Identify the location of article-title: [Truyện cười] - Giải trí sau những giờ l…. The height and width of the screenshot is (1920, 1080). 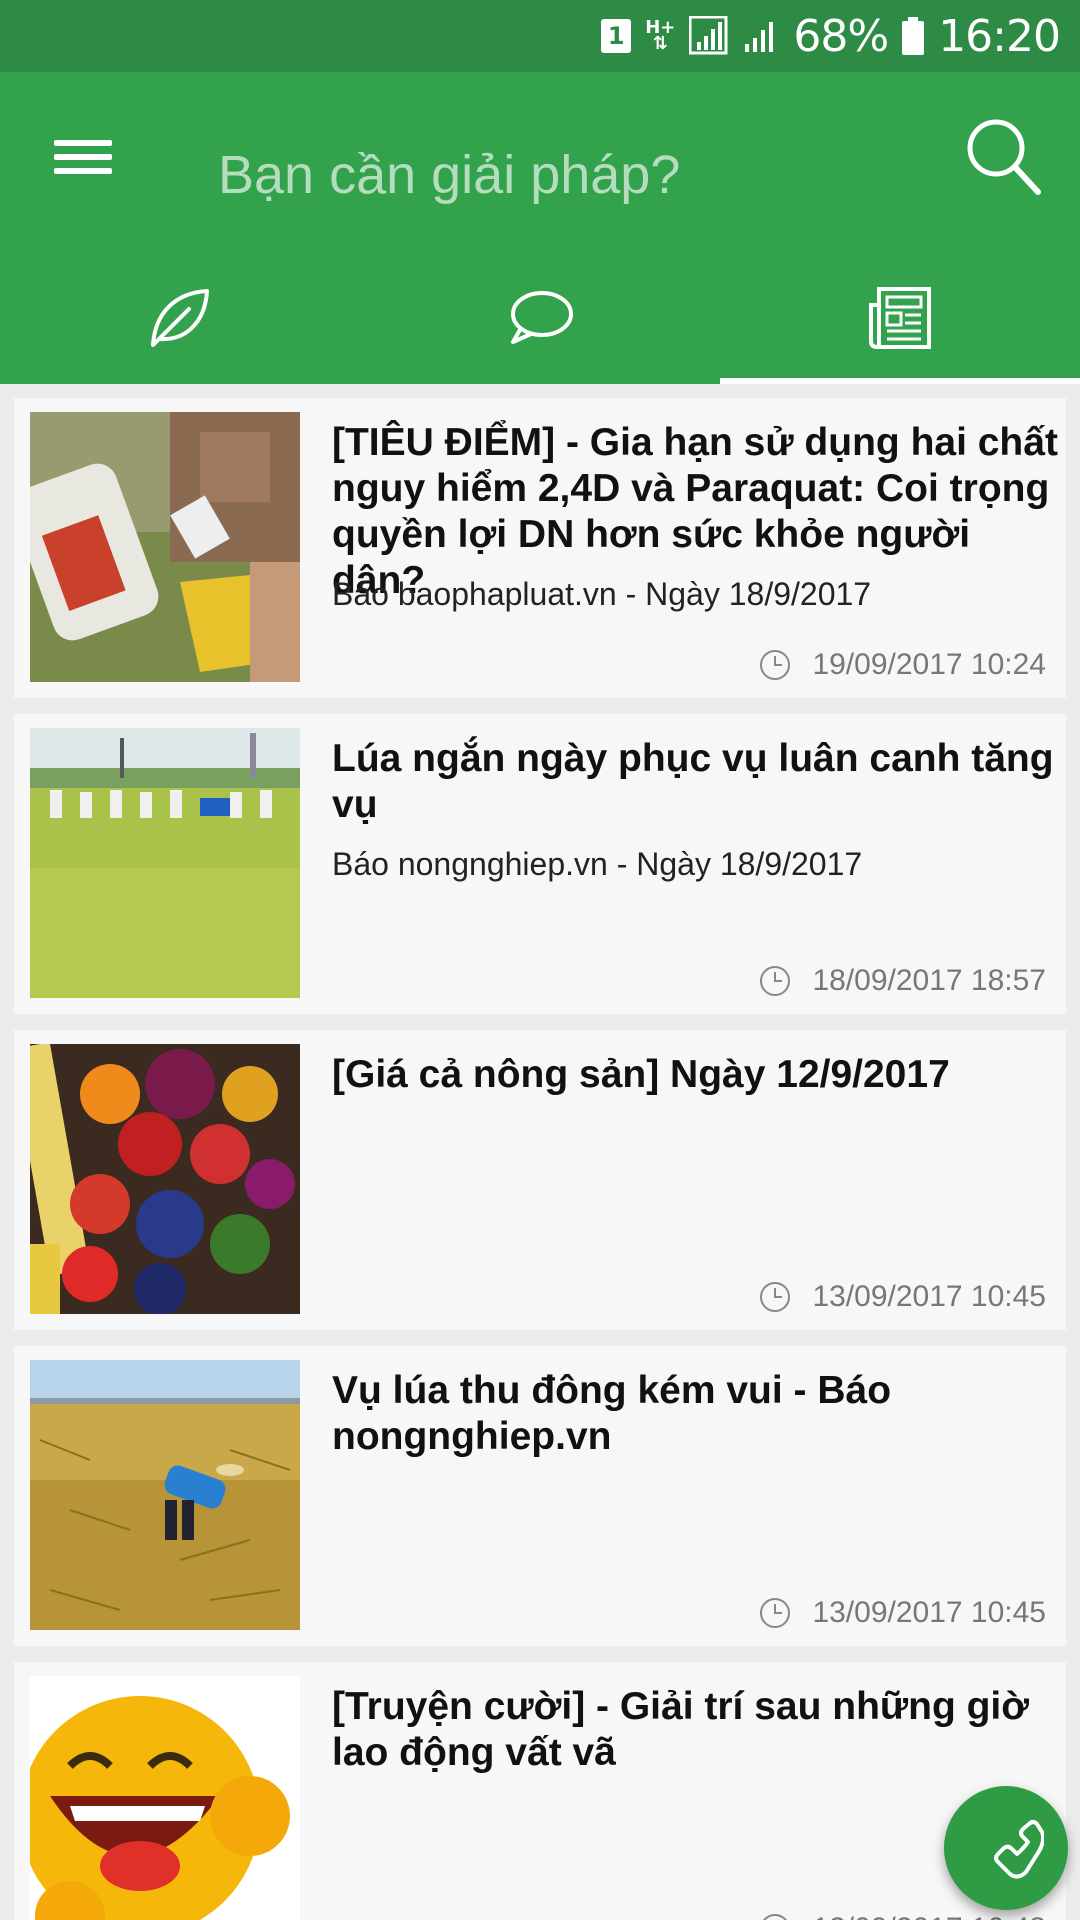
(680, 1729).